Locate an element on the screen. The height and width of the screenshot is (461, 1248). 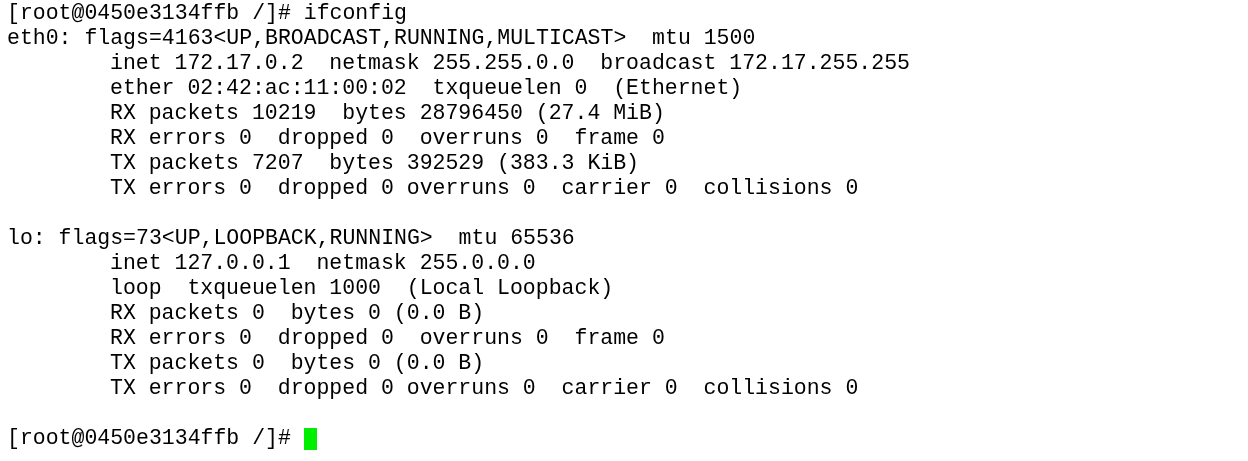
output-line: RX packets 0 bytes 0 (0.0 B) is located at coordinates (297, 313).